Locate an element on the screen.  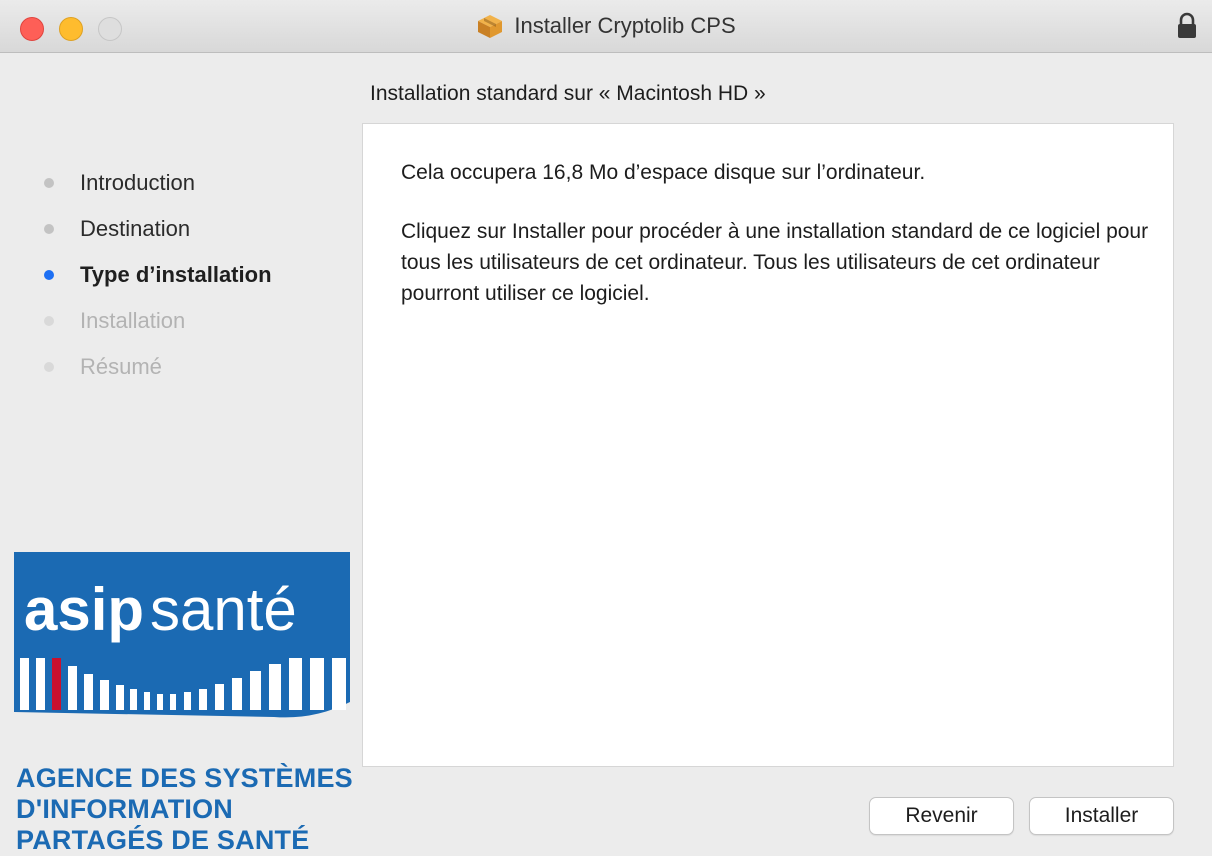
window-title-group: Installer Cryptolib CPS is located at coordinates (606, 26).